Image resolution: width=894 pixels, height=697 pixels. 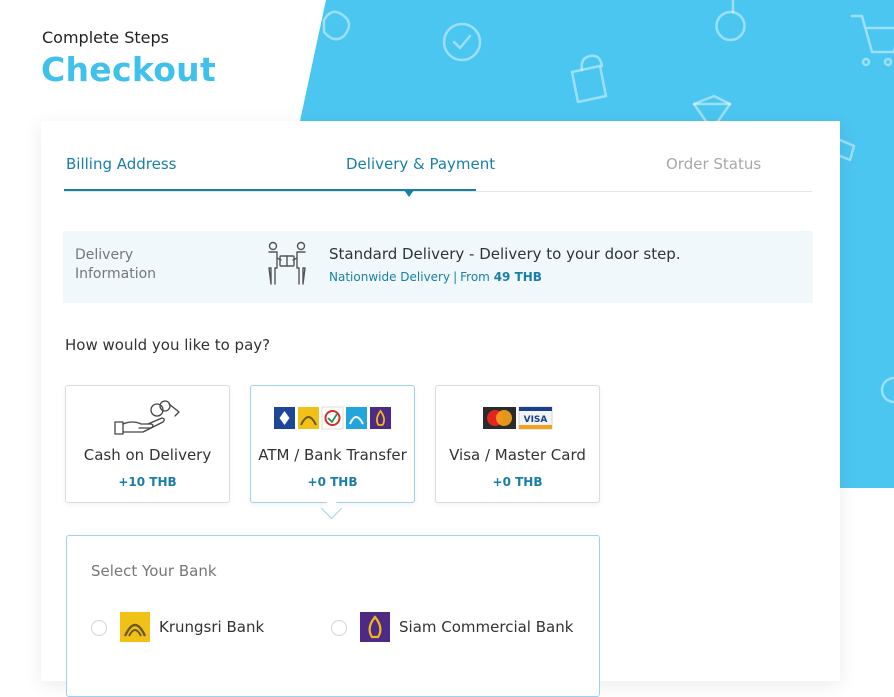 I want to click on payment-option-card-price: +0 THB, so click(x=517, y=482).